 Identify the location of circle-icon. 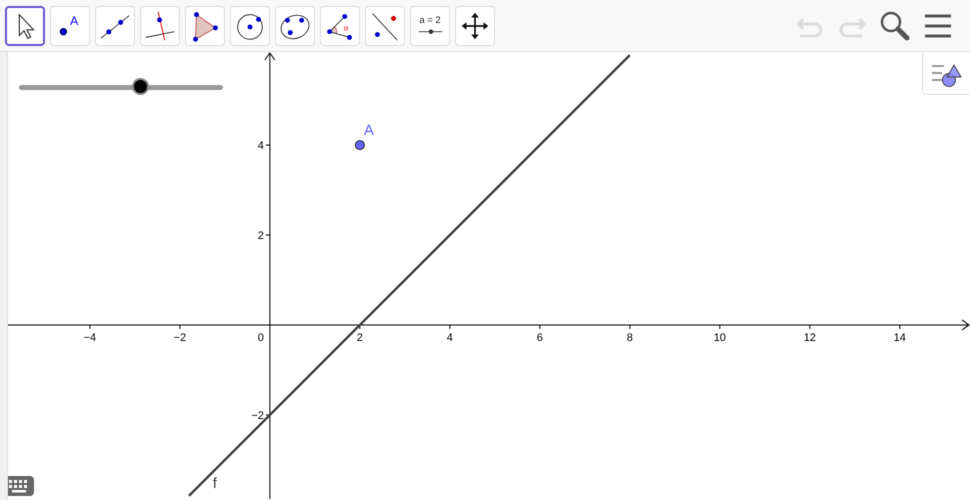
(250, 27).